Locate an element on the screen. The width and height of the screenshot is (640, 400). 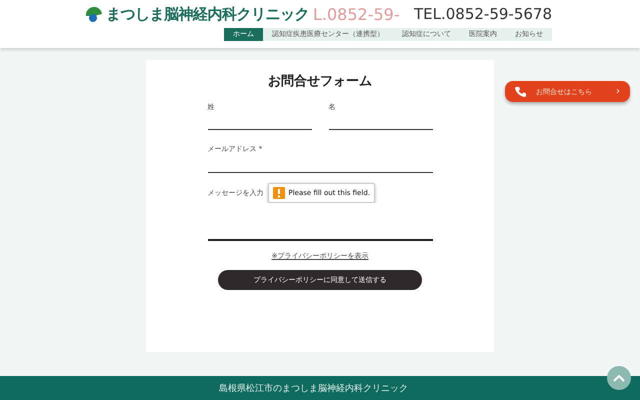
clinic-name: まつしま脳神経内科クリニック is located at coordinates (207, 14).